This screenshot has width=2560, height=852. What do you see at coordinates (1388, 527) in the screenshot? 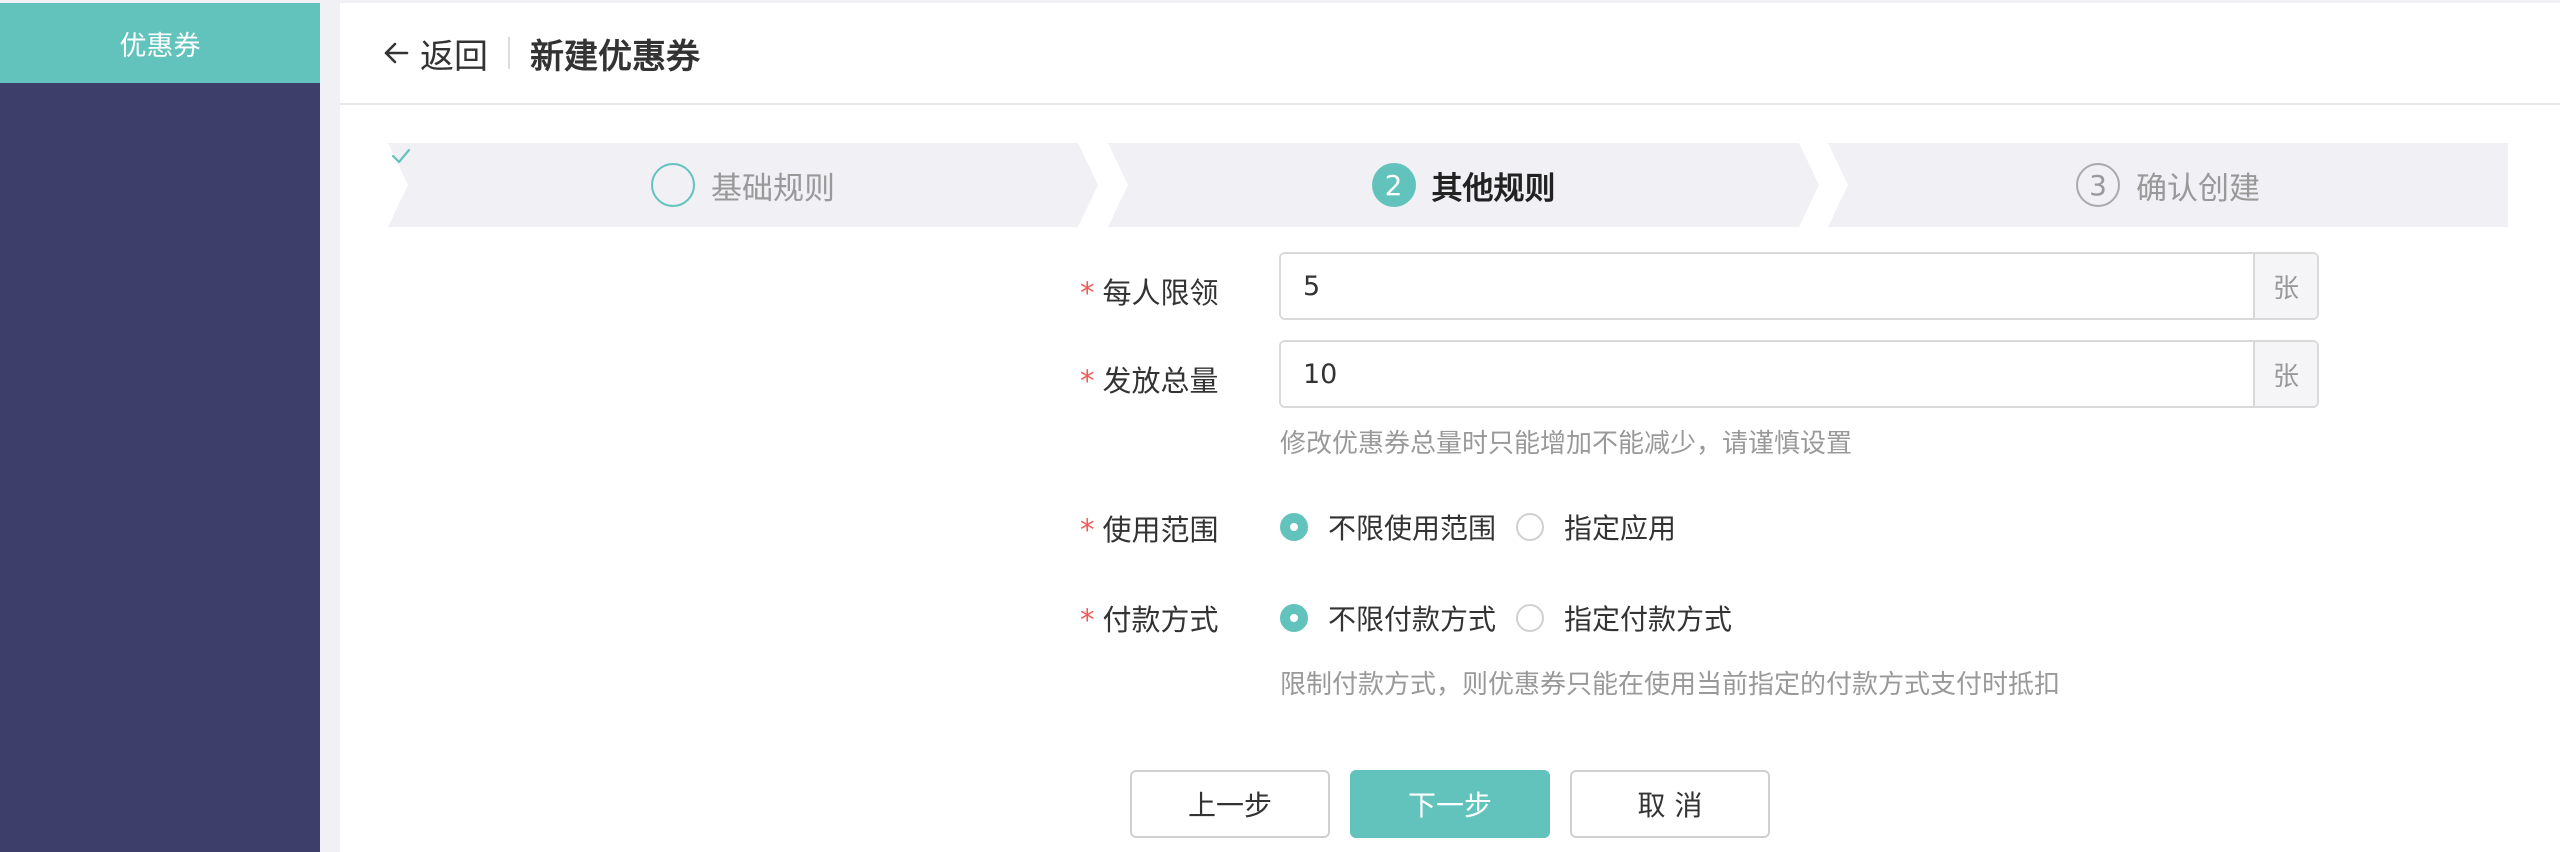
I see `scope-radio-unlimited: 不限使用范围` at bounding box center [1388, 527].